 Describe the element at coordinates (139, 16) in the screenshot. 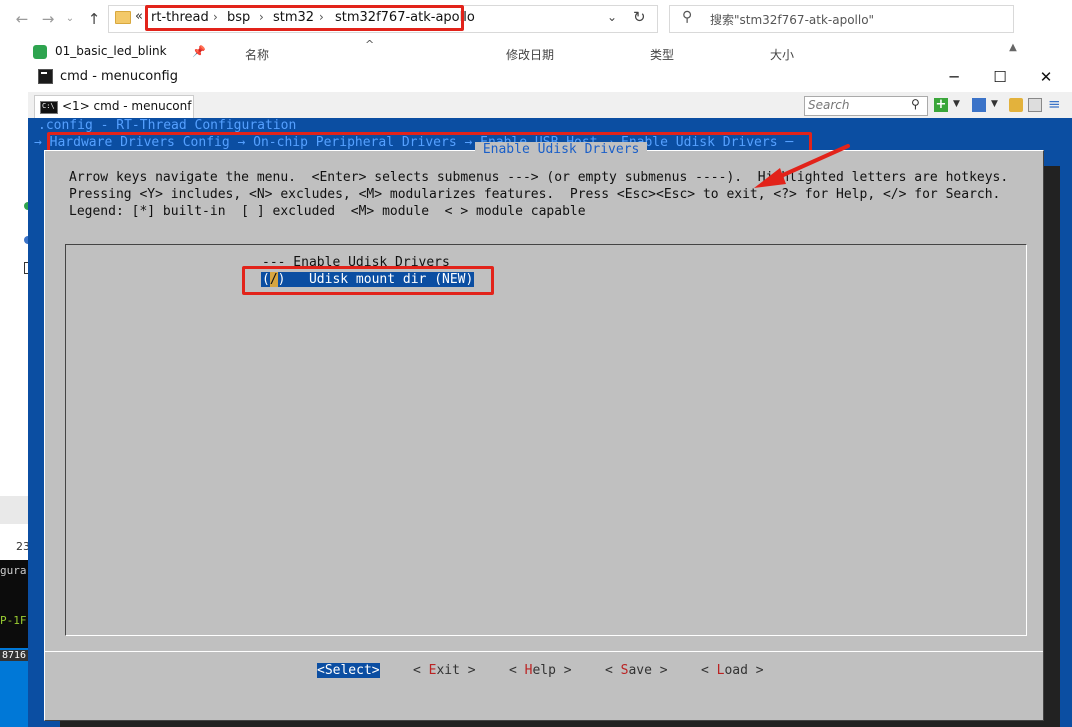

I see `address-overflow-chevron: «` at that location.